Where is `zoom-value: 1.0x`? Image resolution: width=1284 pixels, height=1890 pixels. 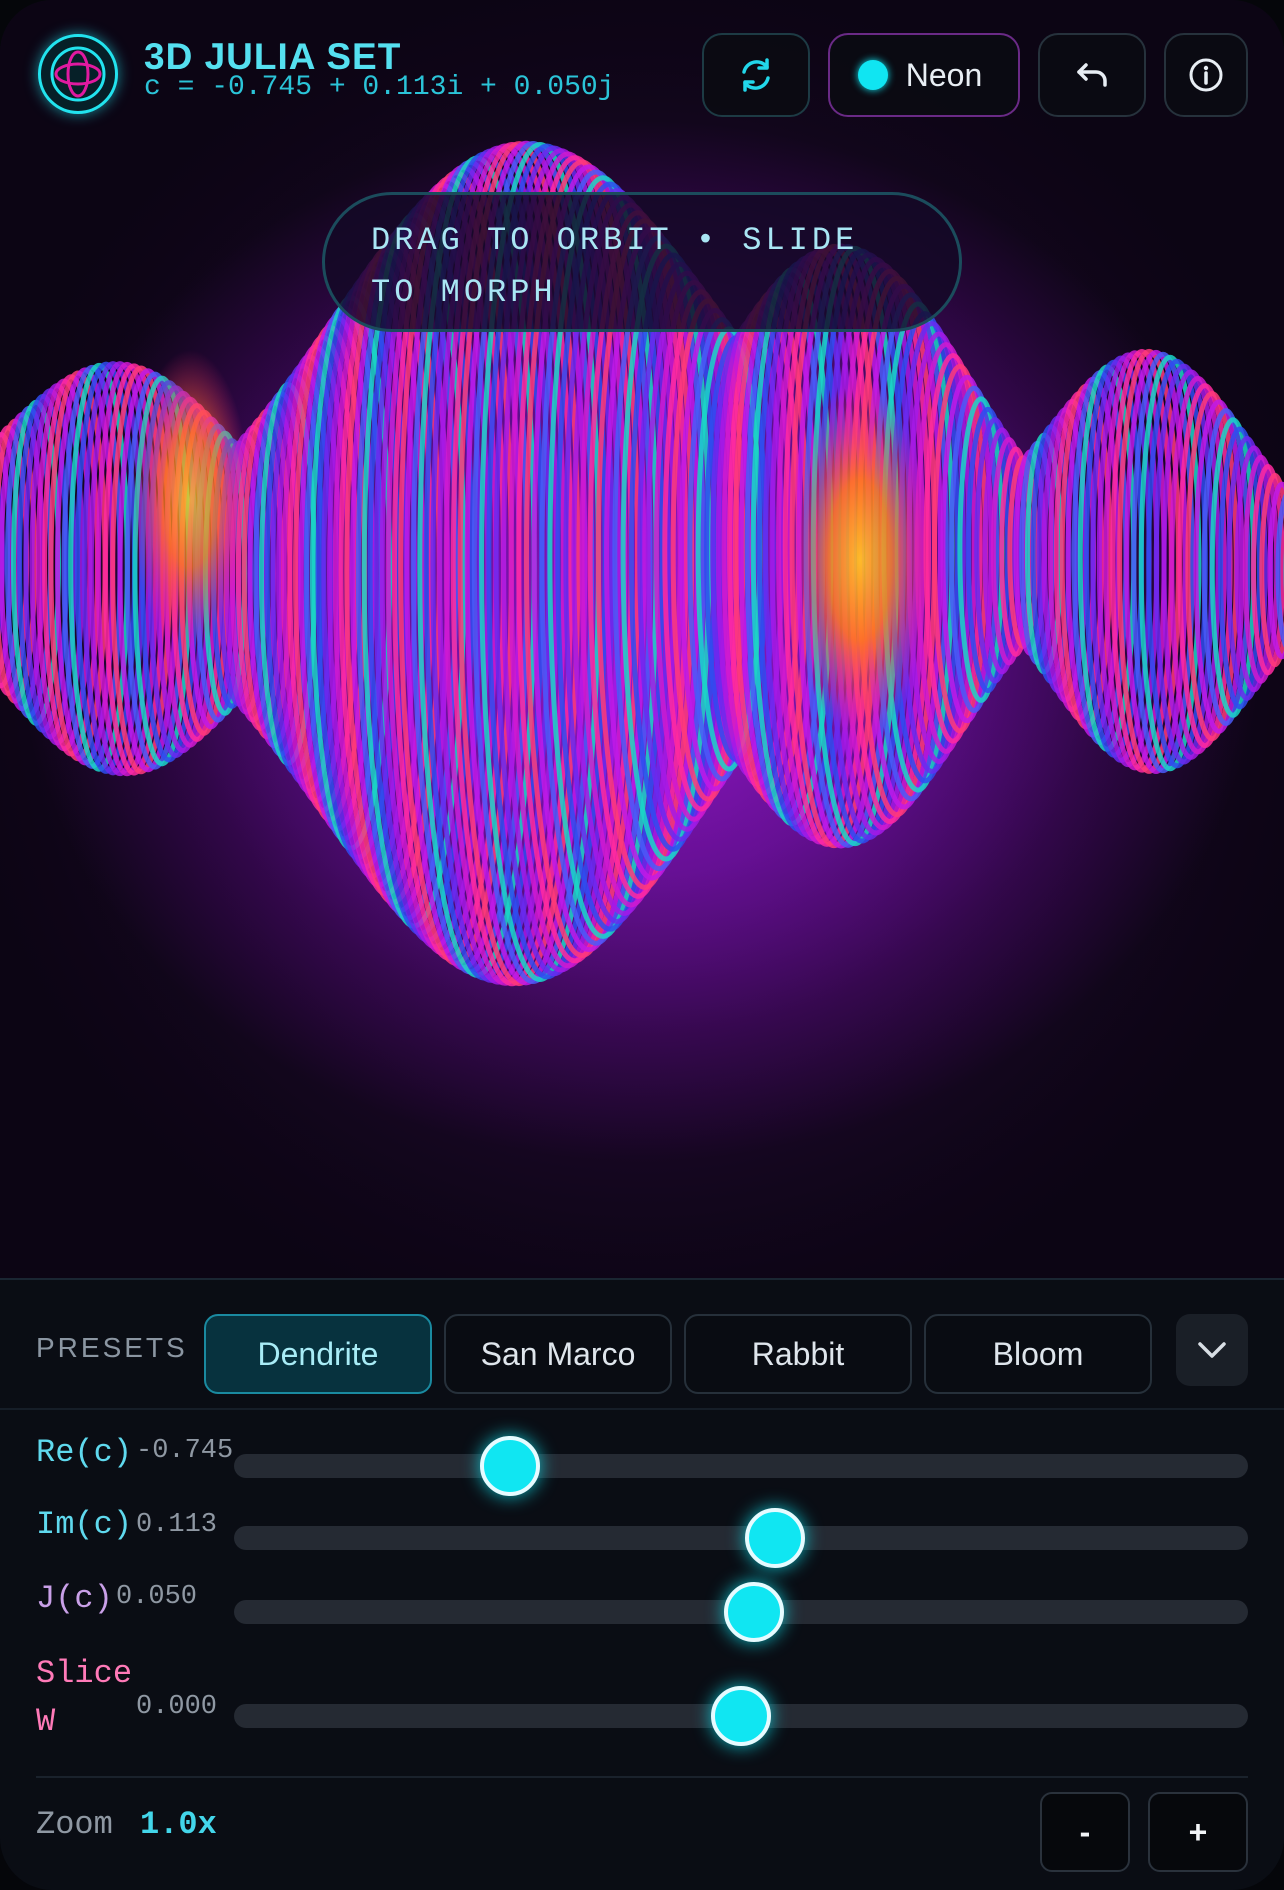
zoom-value: 1.0x is located at coordinates (178, 1824).